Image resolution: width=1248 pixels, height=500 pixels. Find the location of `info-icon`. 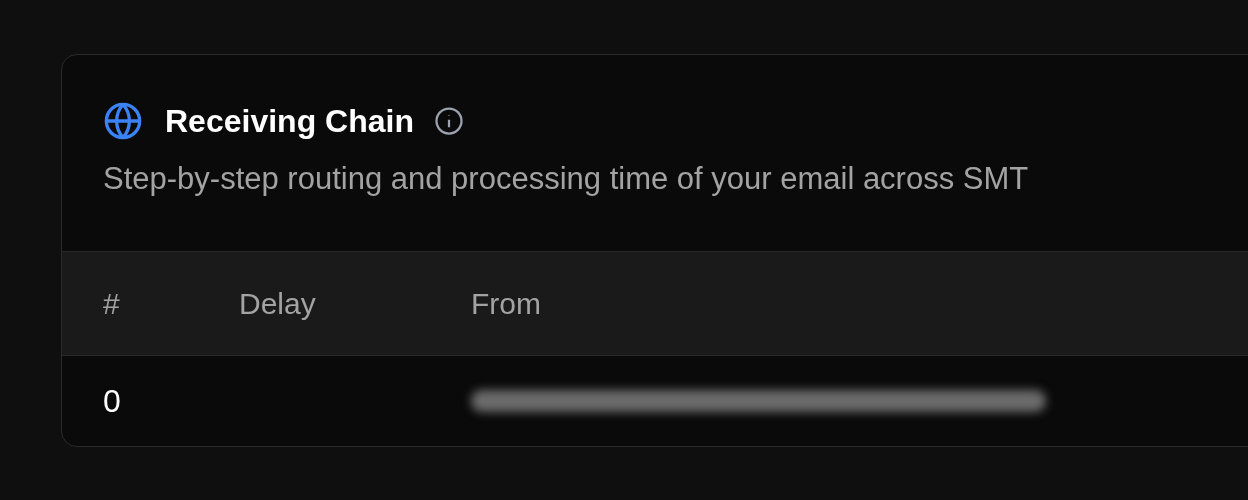

info-icon is located at coordinates (448, 121).